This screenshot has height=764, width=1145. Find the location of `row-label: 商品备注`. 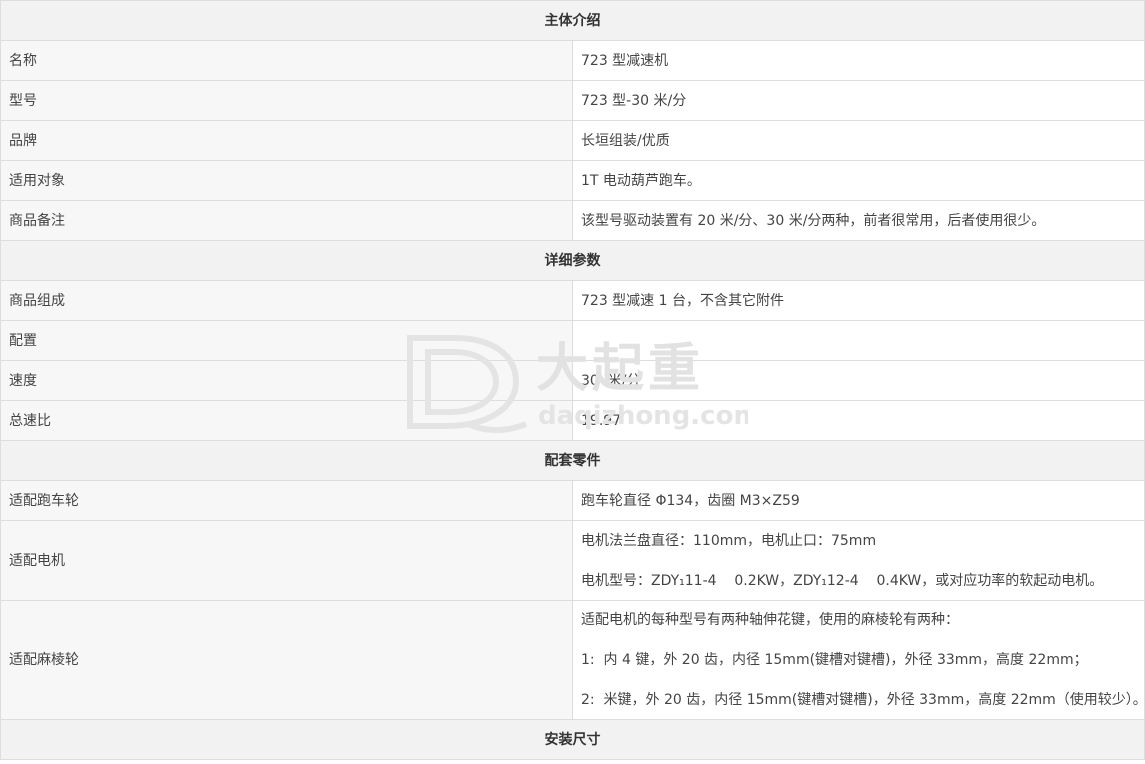

row-label: 商品备注 is located at coordinates (286, 220).